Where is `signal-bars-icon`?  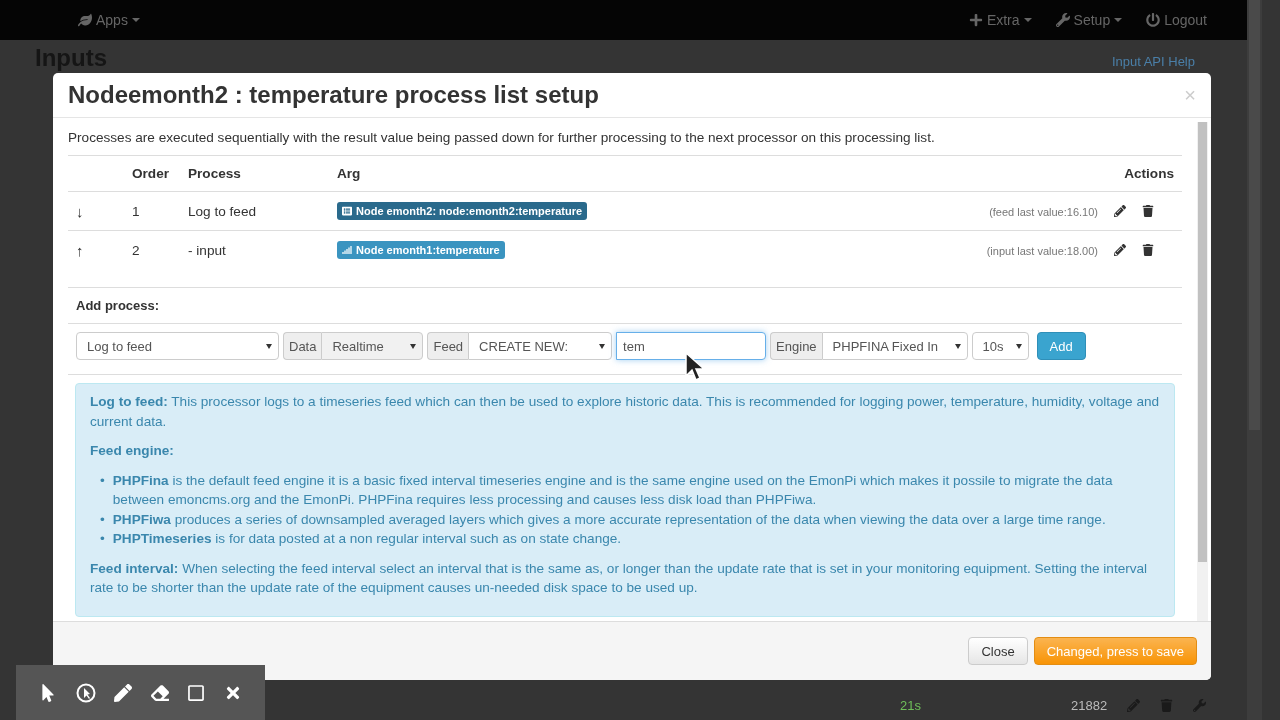 signal-bars-icon is located at coordinates (347, 250).